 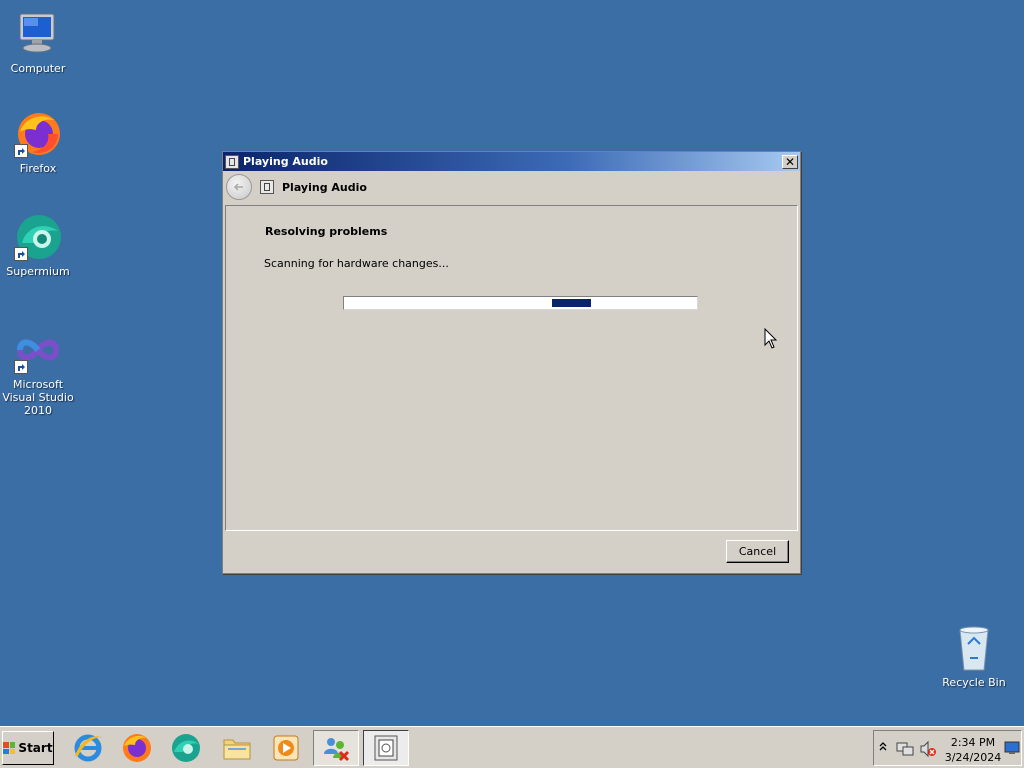 What do you see at coordinates (973, 742) in the screenshot?
I see `clock-time: 2:34 PM` at bounding box center [973, 742].